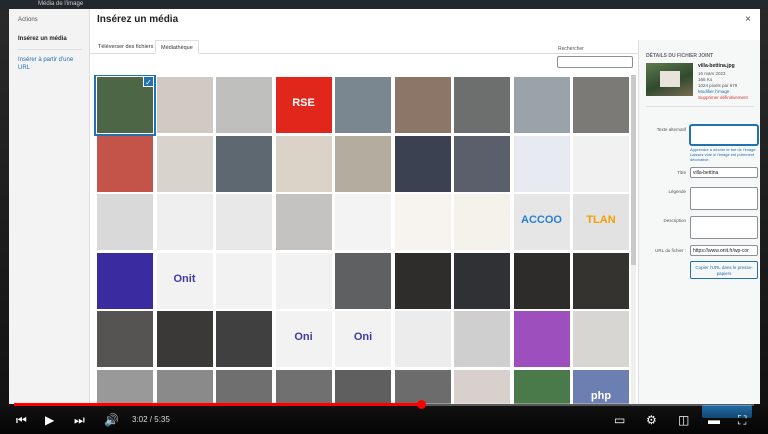 The image size is (768, 434). Describe the element at coordinates (633, 170) in the screenshot. I see `scrollbar-thumb` at that location.